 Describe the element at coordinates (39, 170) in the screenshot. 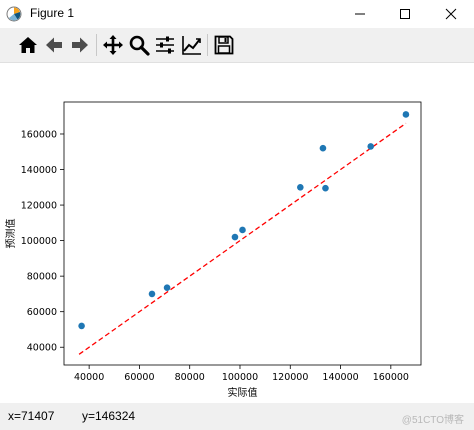

I see `y-tick-label: 140000` at that location.